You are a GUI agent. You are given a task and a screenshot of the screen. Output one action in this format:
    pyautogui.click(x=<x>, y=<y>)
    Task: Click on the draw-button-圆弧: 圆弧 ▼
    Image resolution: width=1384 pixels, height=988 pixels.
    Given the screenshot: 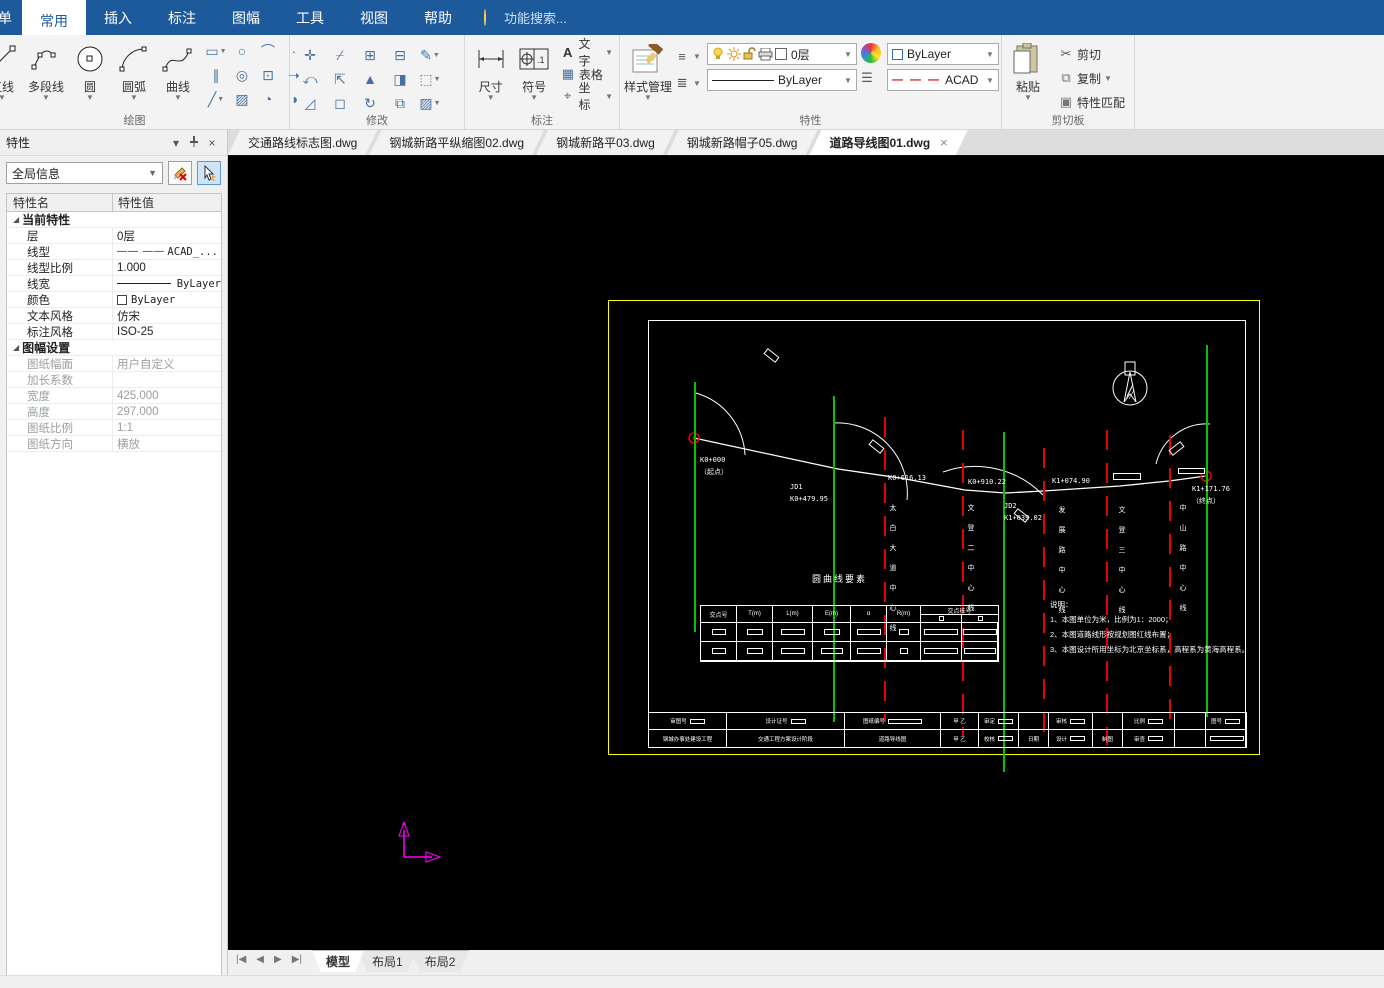 What is the action you would take?
    pyautogui.click(x=134, y=75)
    